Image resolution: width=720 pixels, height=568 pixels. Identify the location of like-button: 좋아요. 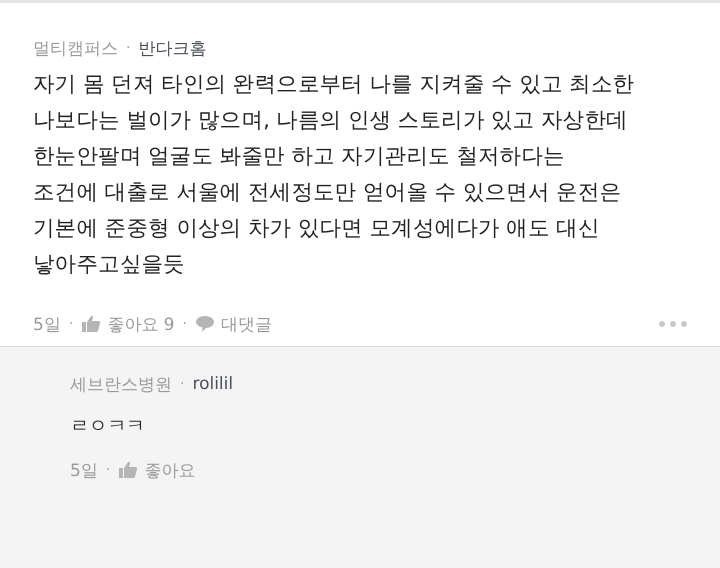
(157, 470).